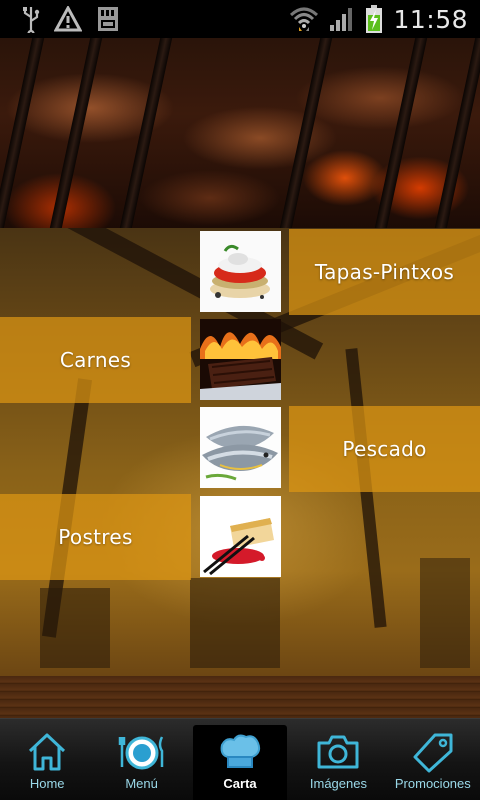 The image size is (480, 800). Describe the element at coordinates (108, 19) in the screenshot. I see `sd-card-icon` at that location.